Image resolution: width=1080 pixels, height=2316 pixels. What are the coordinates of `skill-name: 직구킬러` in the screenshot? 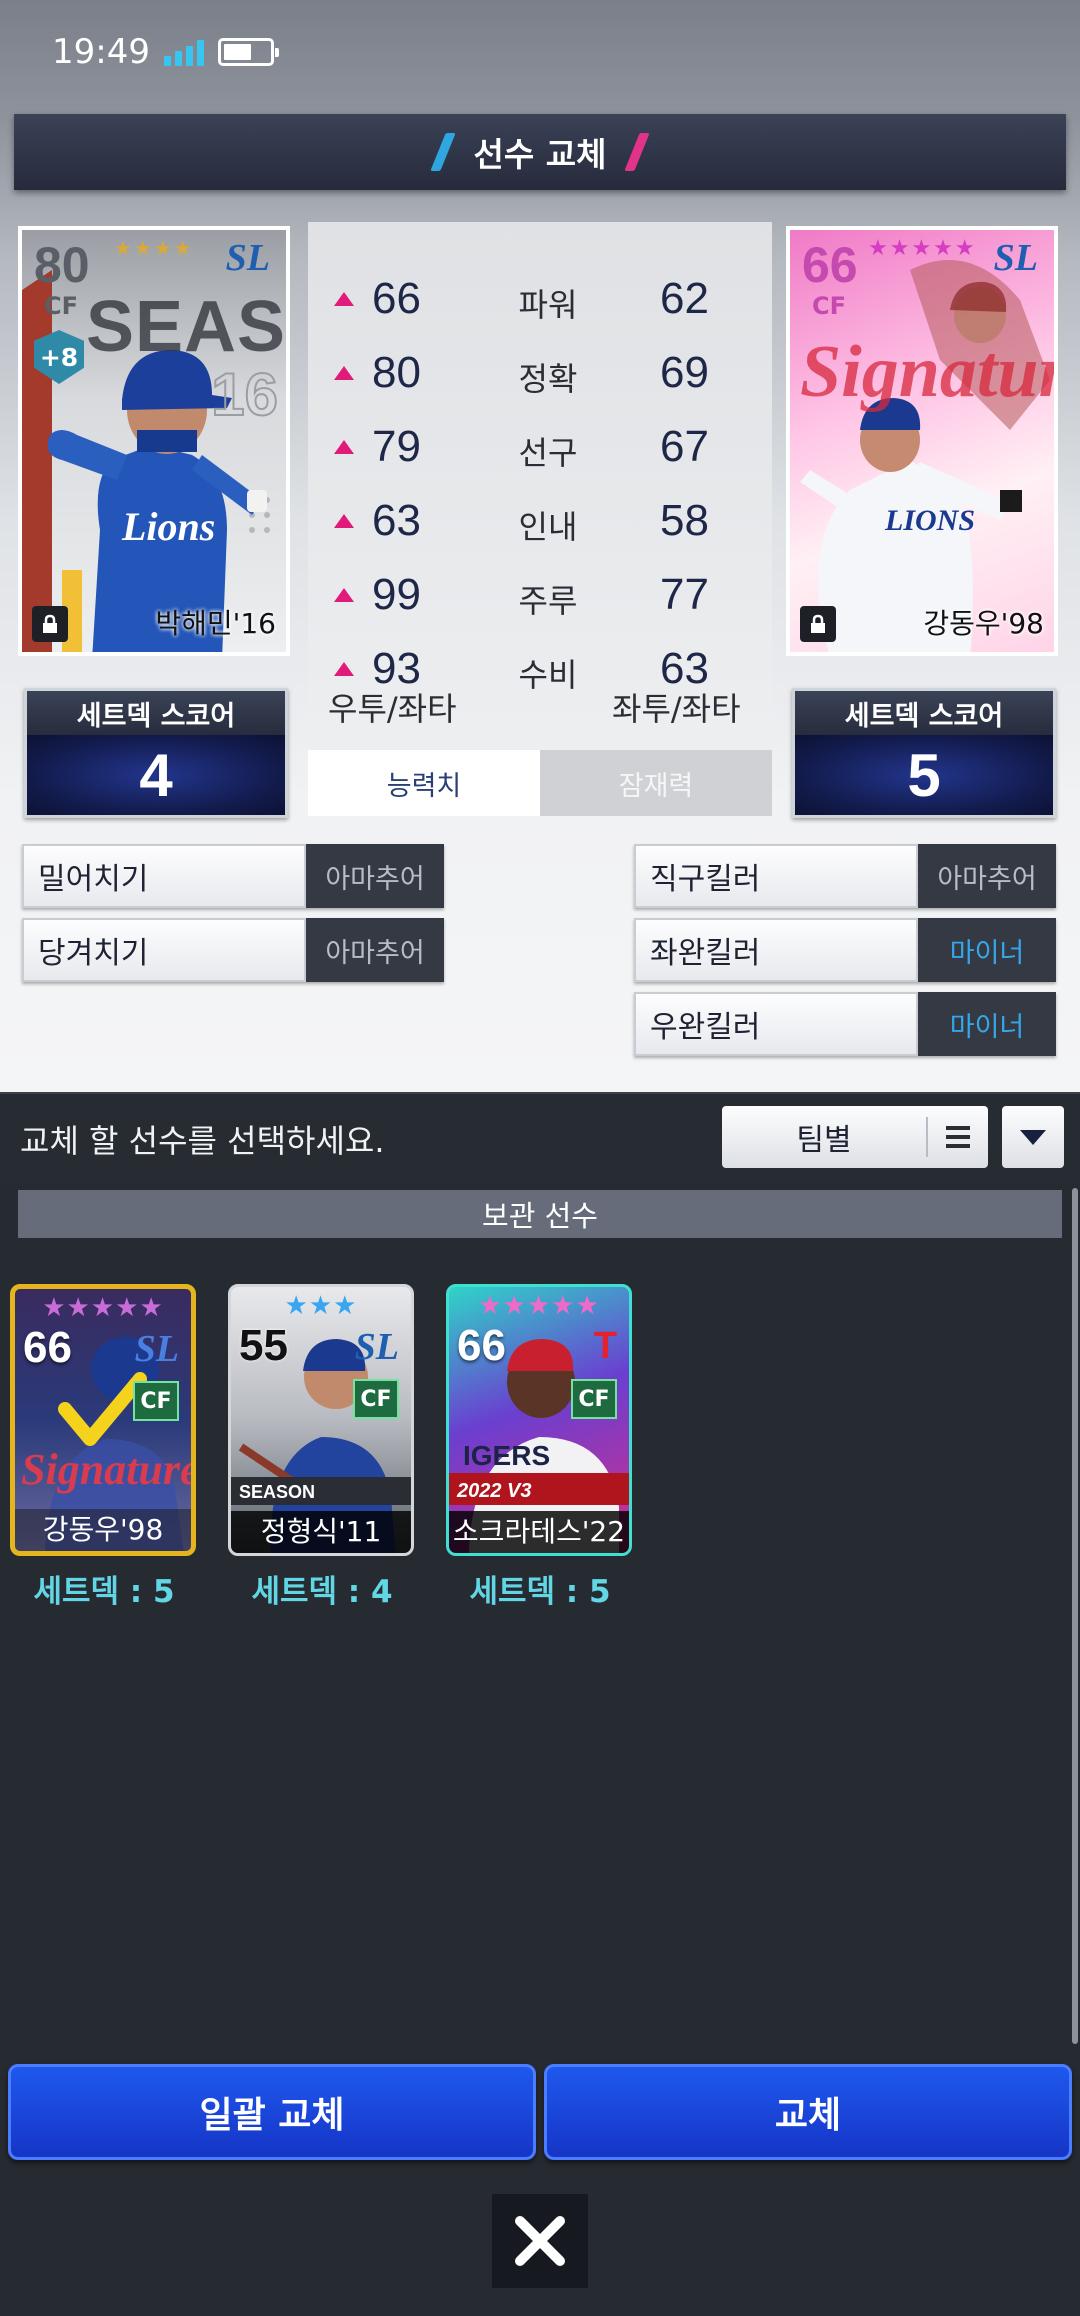 It's located at (776, 876).